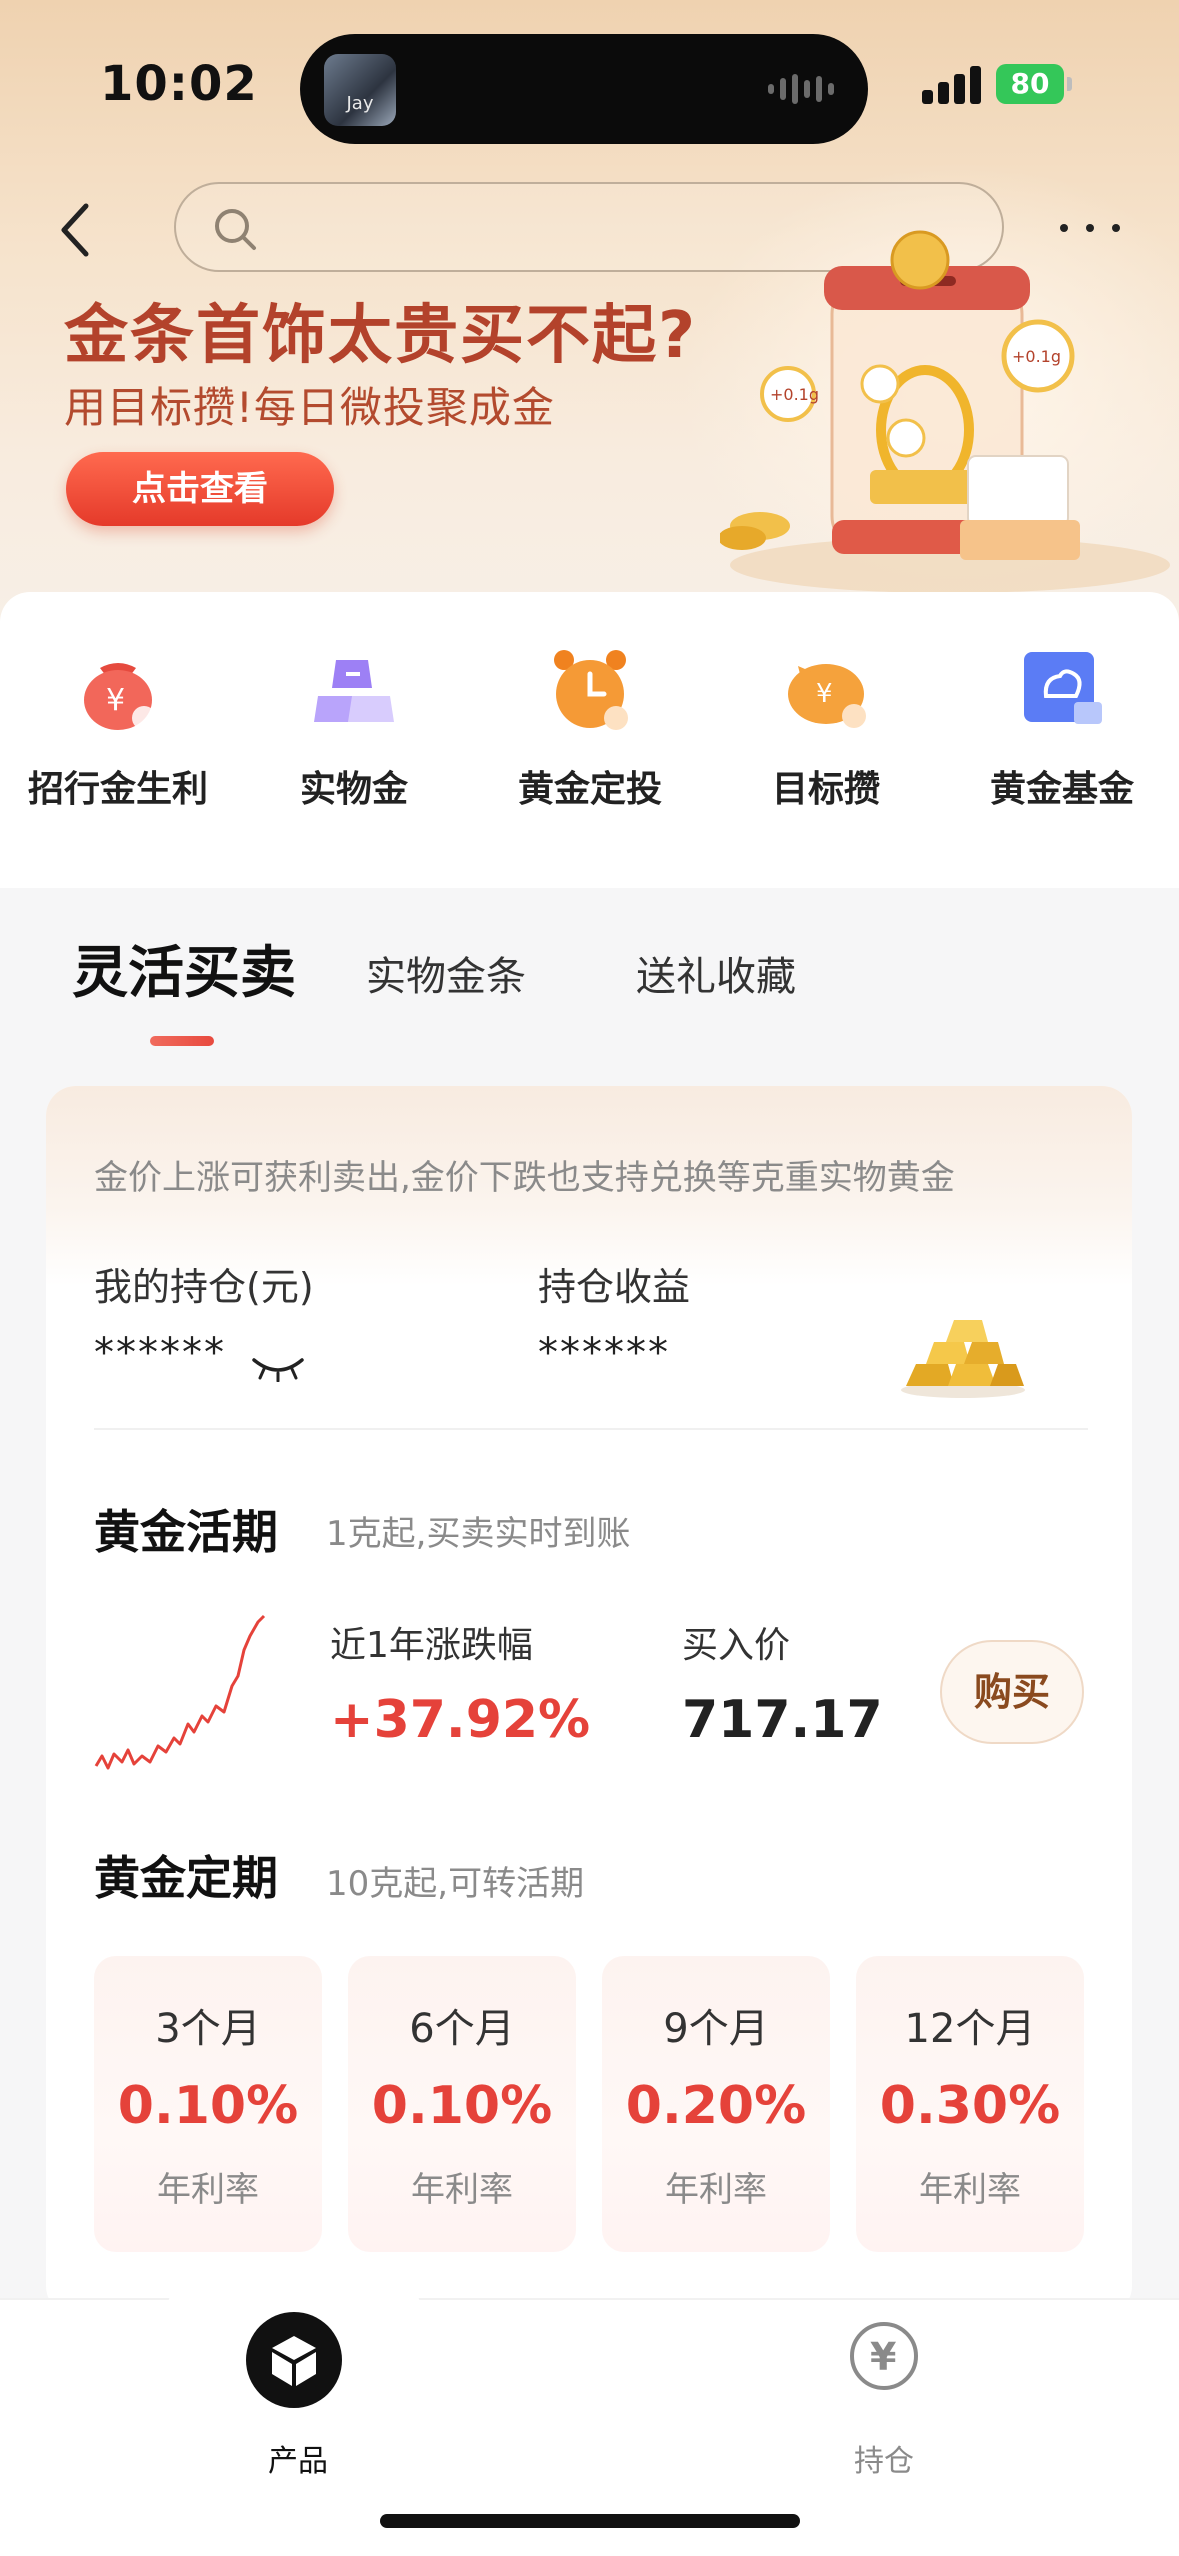 This screenshot has width=1179, height=2556. I want to click on gold-current-subtitle: 1克起,买卖实时到账, so click(478, 1534).